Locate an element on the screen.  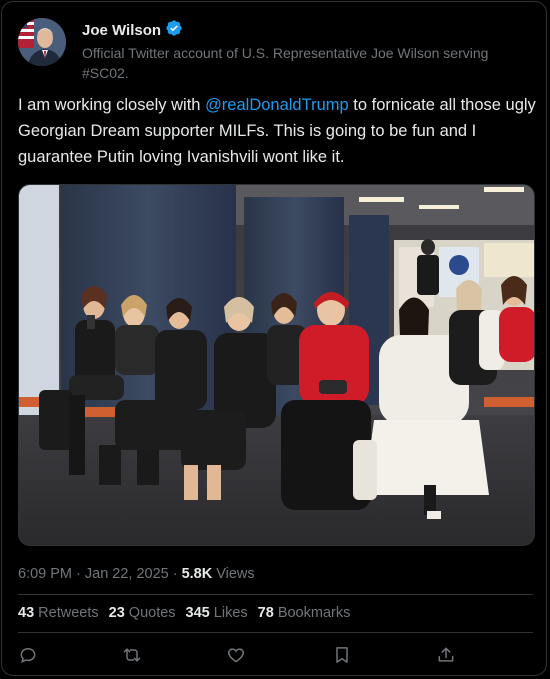
retweets-count: 43 is located at coordinates (26, 613).